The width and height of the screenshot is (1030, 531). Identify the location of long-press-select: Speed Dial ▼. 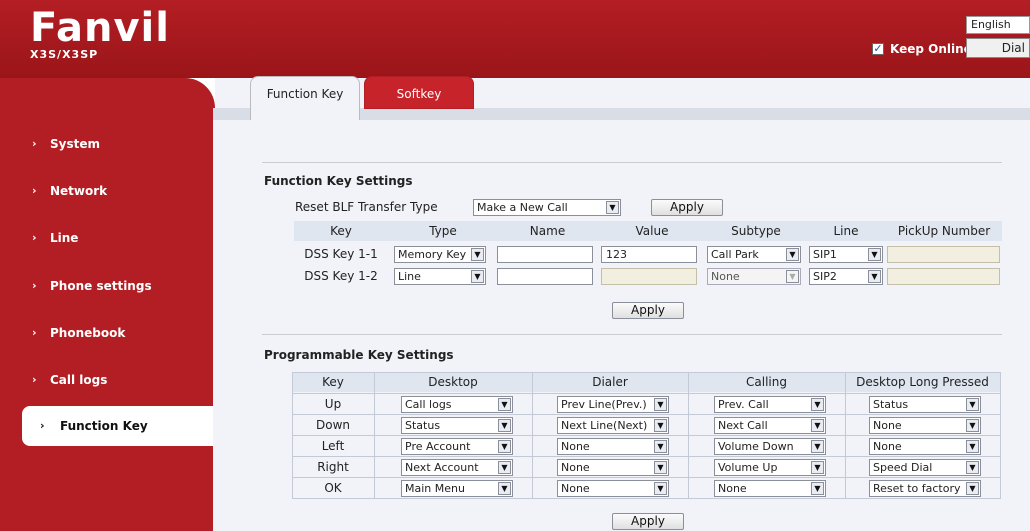
(925, 467).